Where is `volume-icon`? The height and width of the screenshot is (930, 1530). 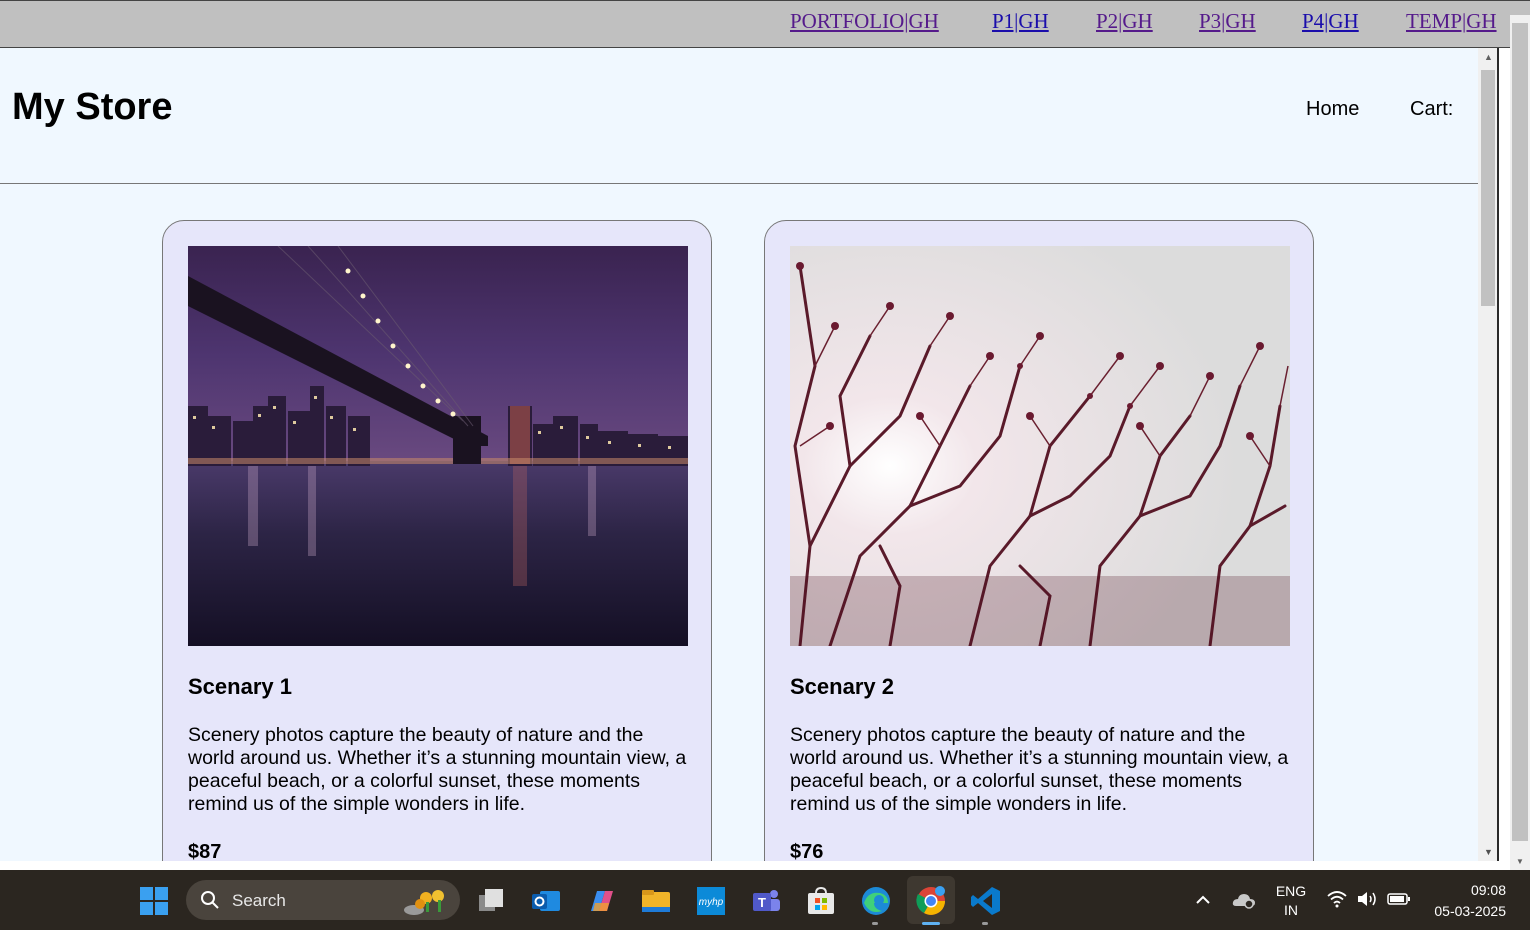 volume-icon is located at coordinates (1367, 899).